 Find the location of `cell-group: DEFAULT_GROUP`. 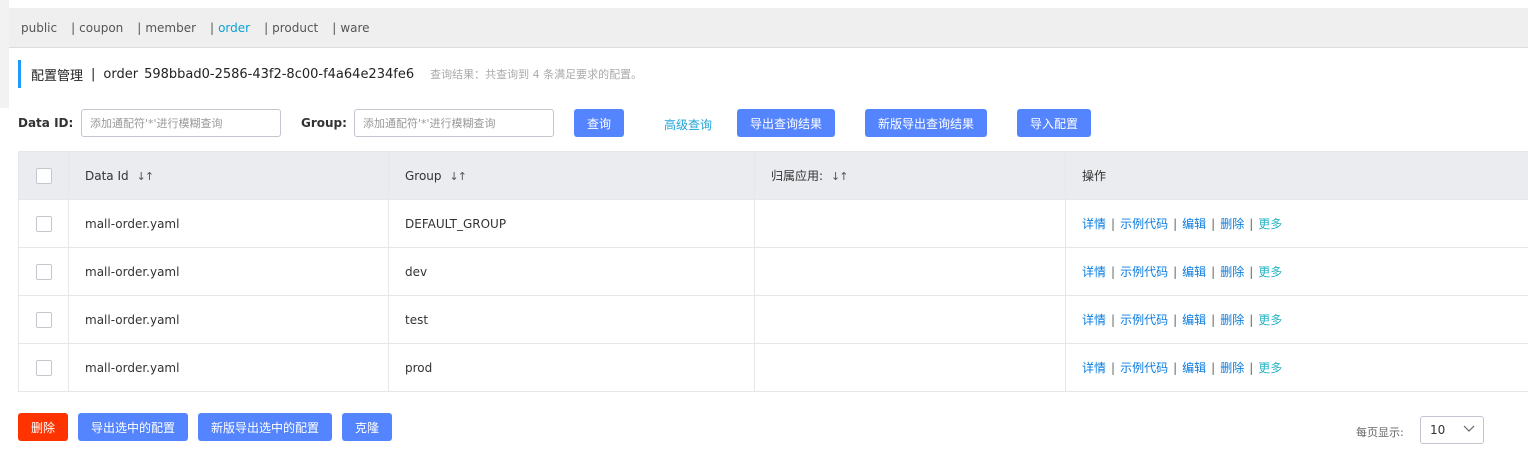

cell-group: DEFAULT_GROUP is located at coordinates (571, 223).